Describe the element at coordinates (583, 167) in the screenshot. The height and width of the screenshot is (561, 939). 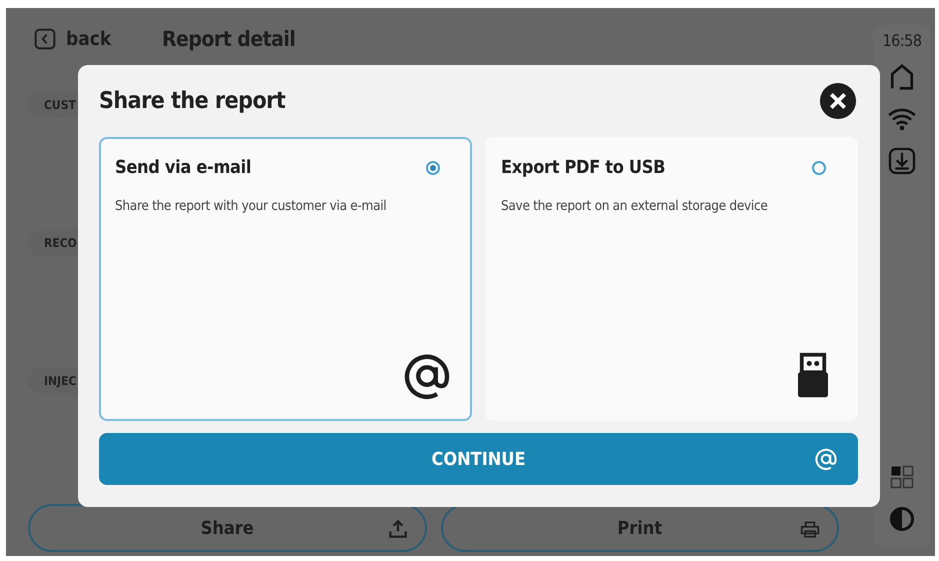
I see `option-title: Export PDF to USB` at that location.